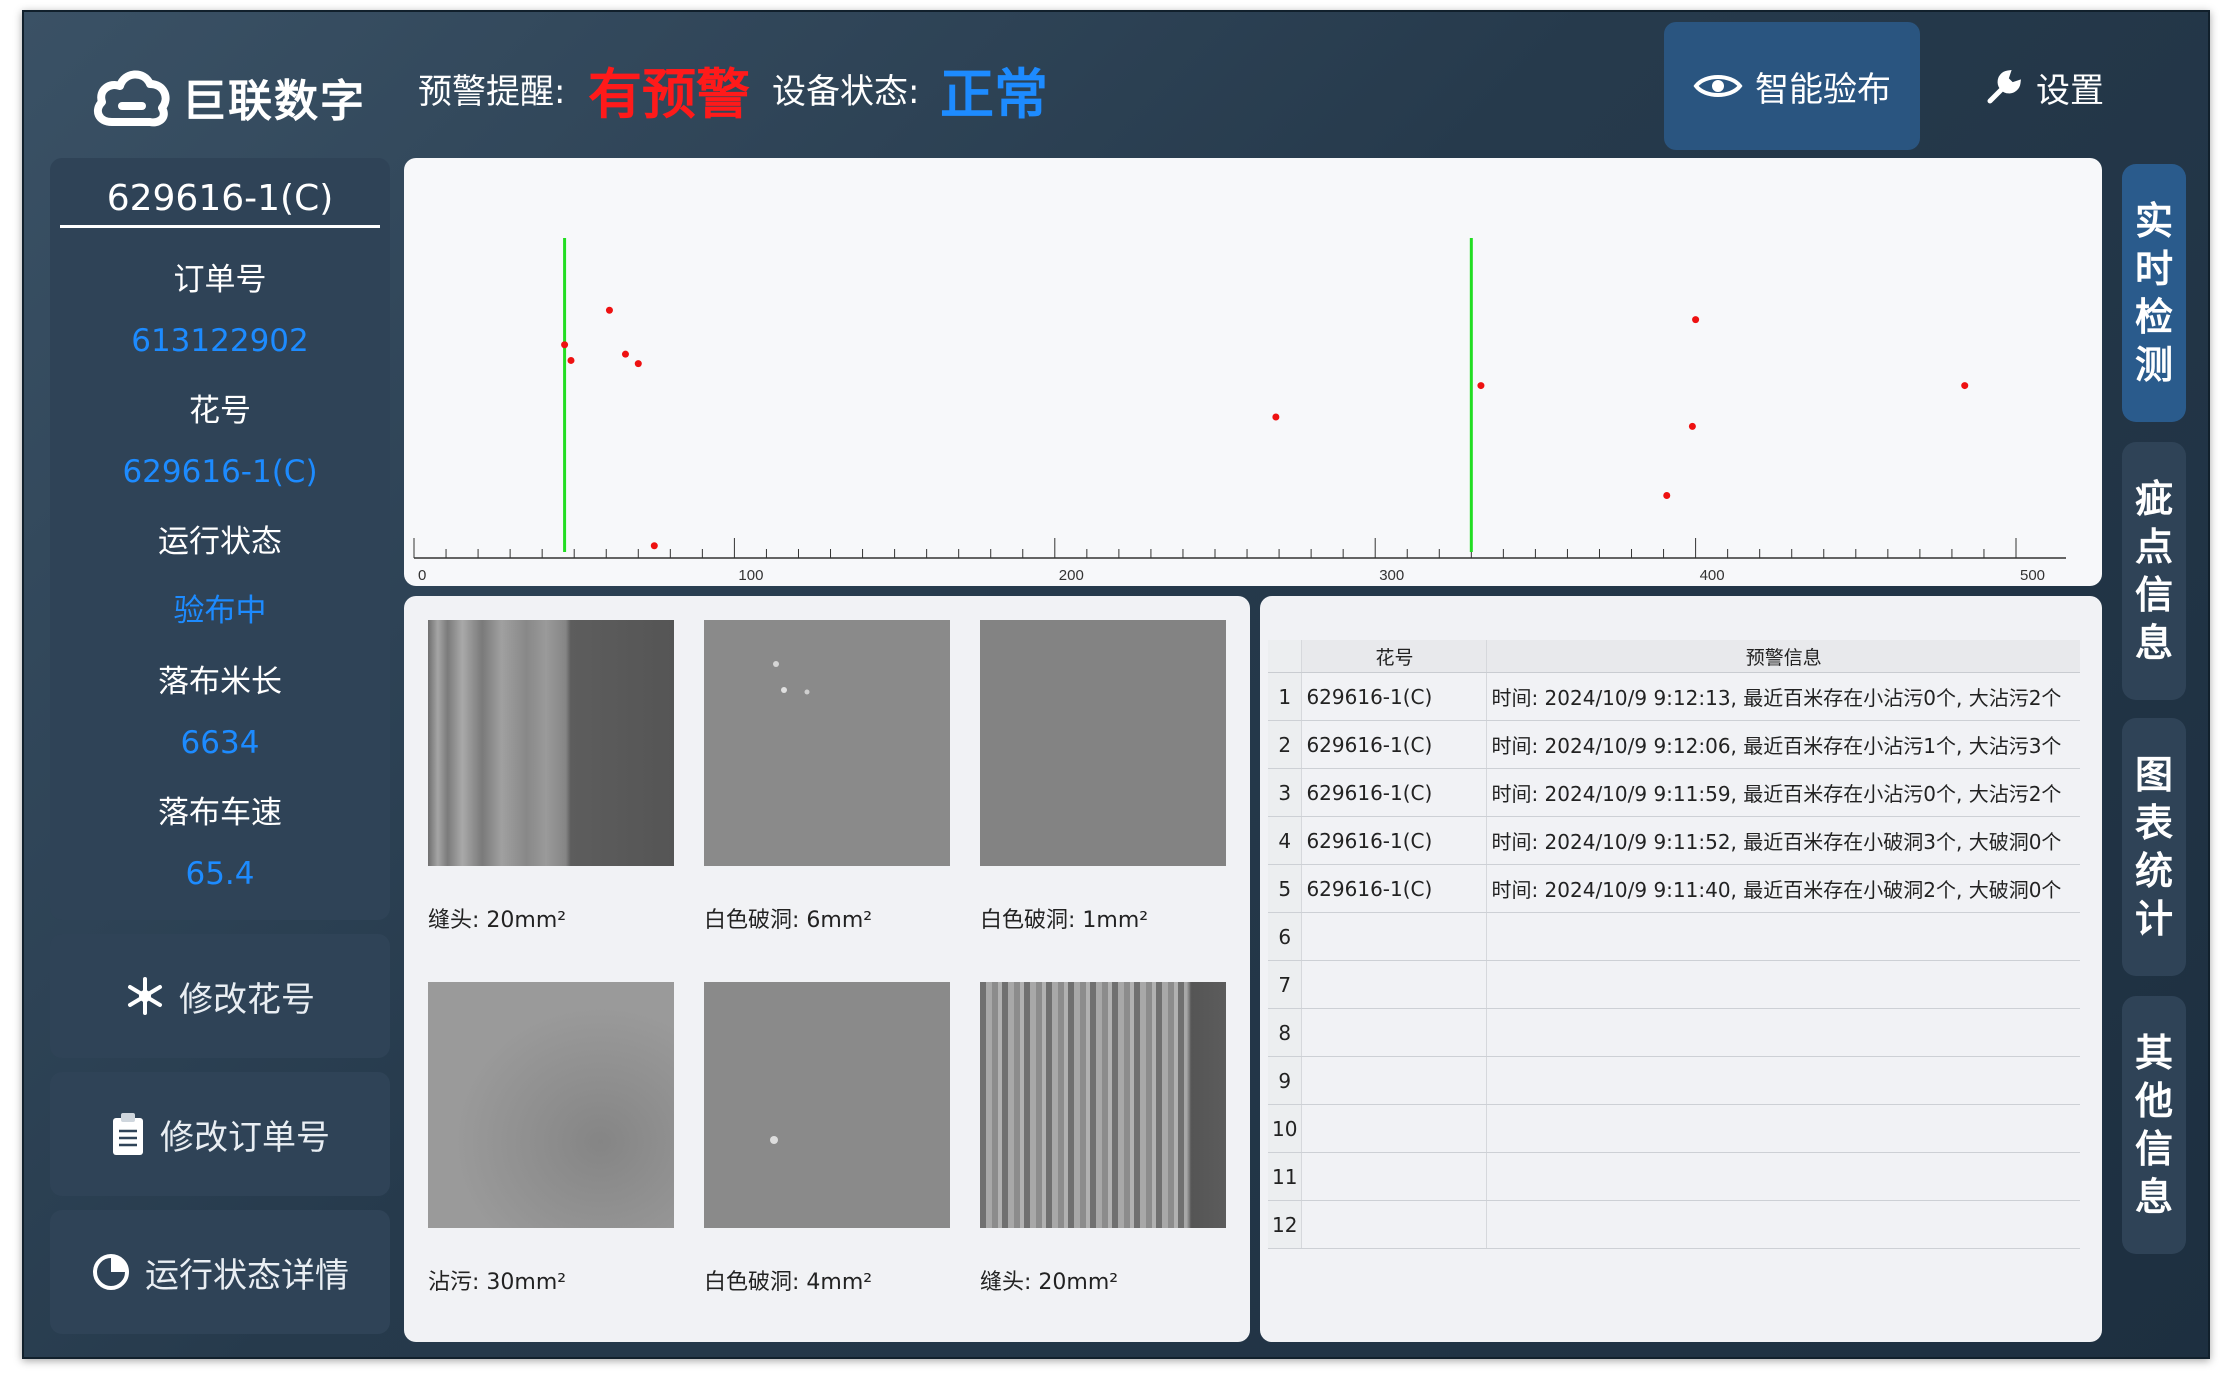 This screenshot has height=1383, width=2226. I want to click on modify-order-label: 修改订单号, so click(245, 1137).